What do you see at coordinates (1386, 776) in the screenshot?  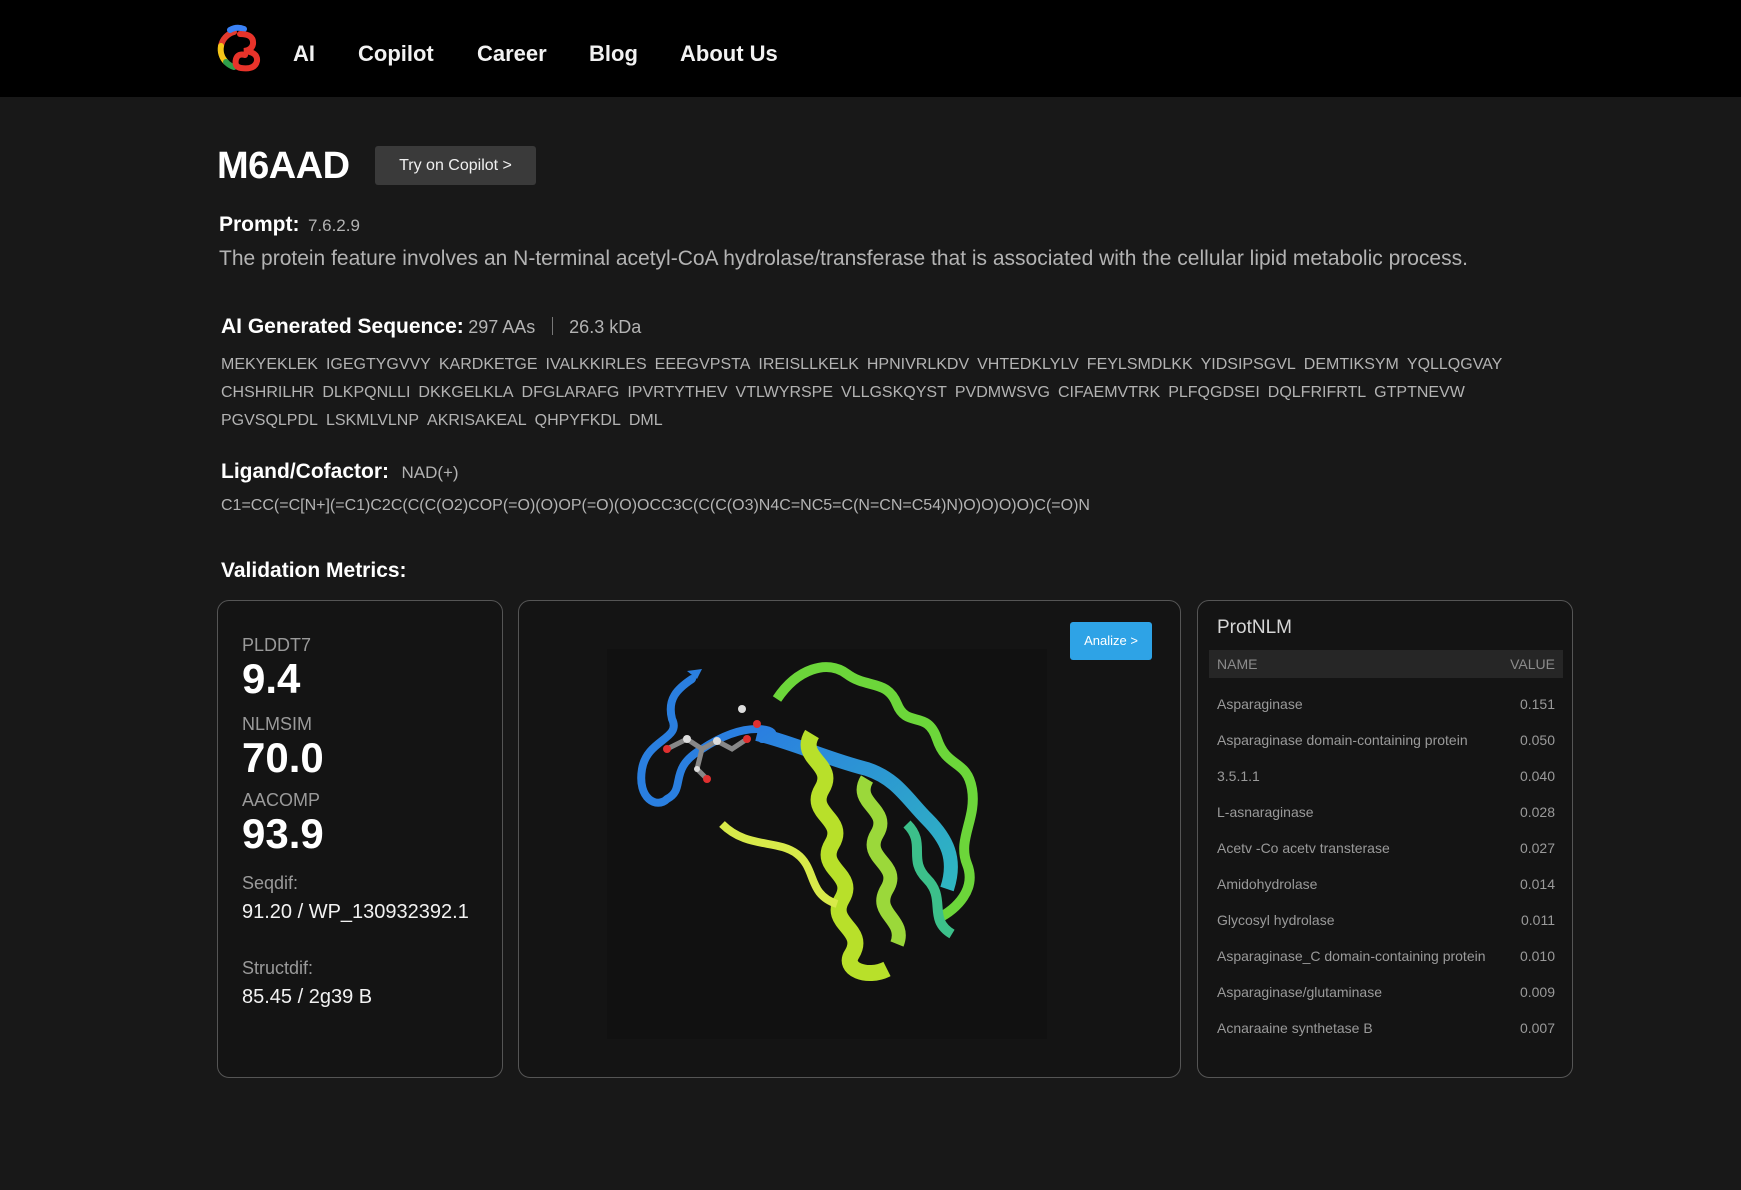 I see `table-row: 3.5.1.1 0.040` at bounding box center [1386, 776].